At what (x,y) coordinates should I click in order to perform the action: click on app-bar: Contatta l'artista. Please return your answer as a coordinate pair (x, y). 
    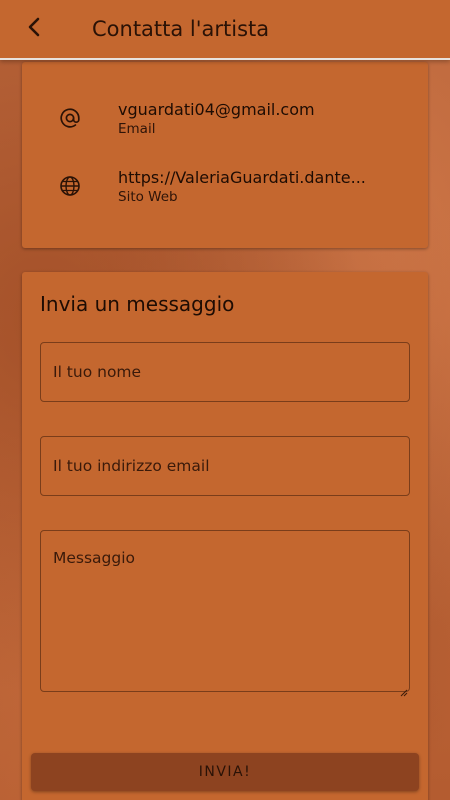
    Looking at the image, I should click on (225, 30).